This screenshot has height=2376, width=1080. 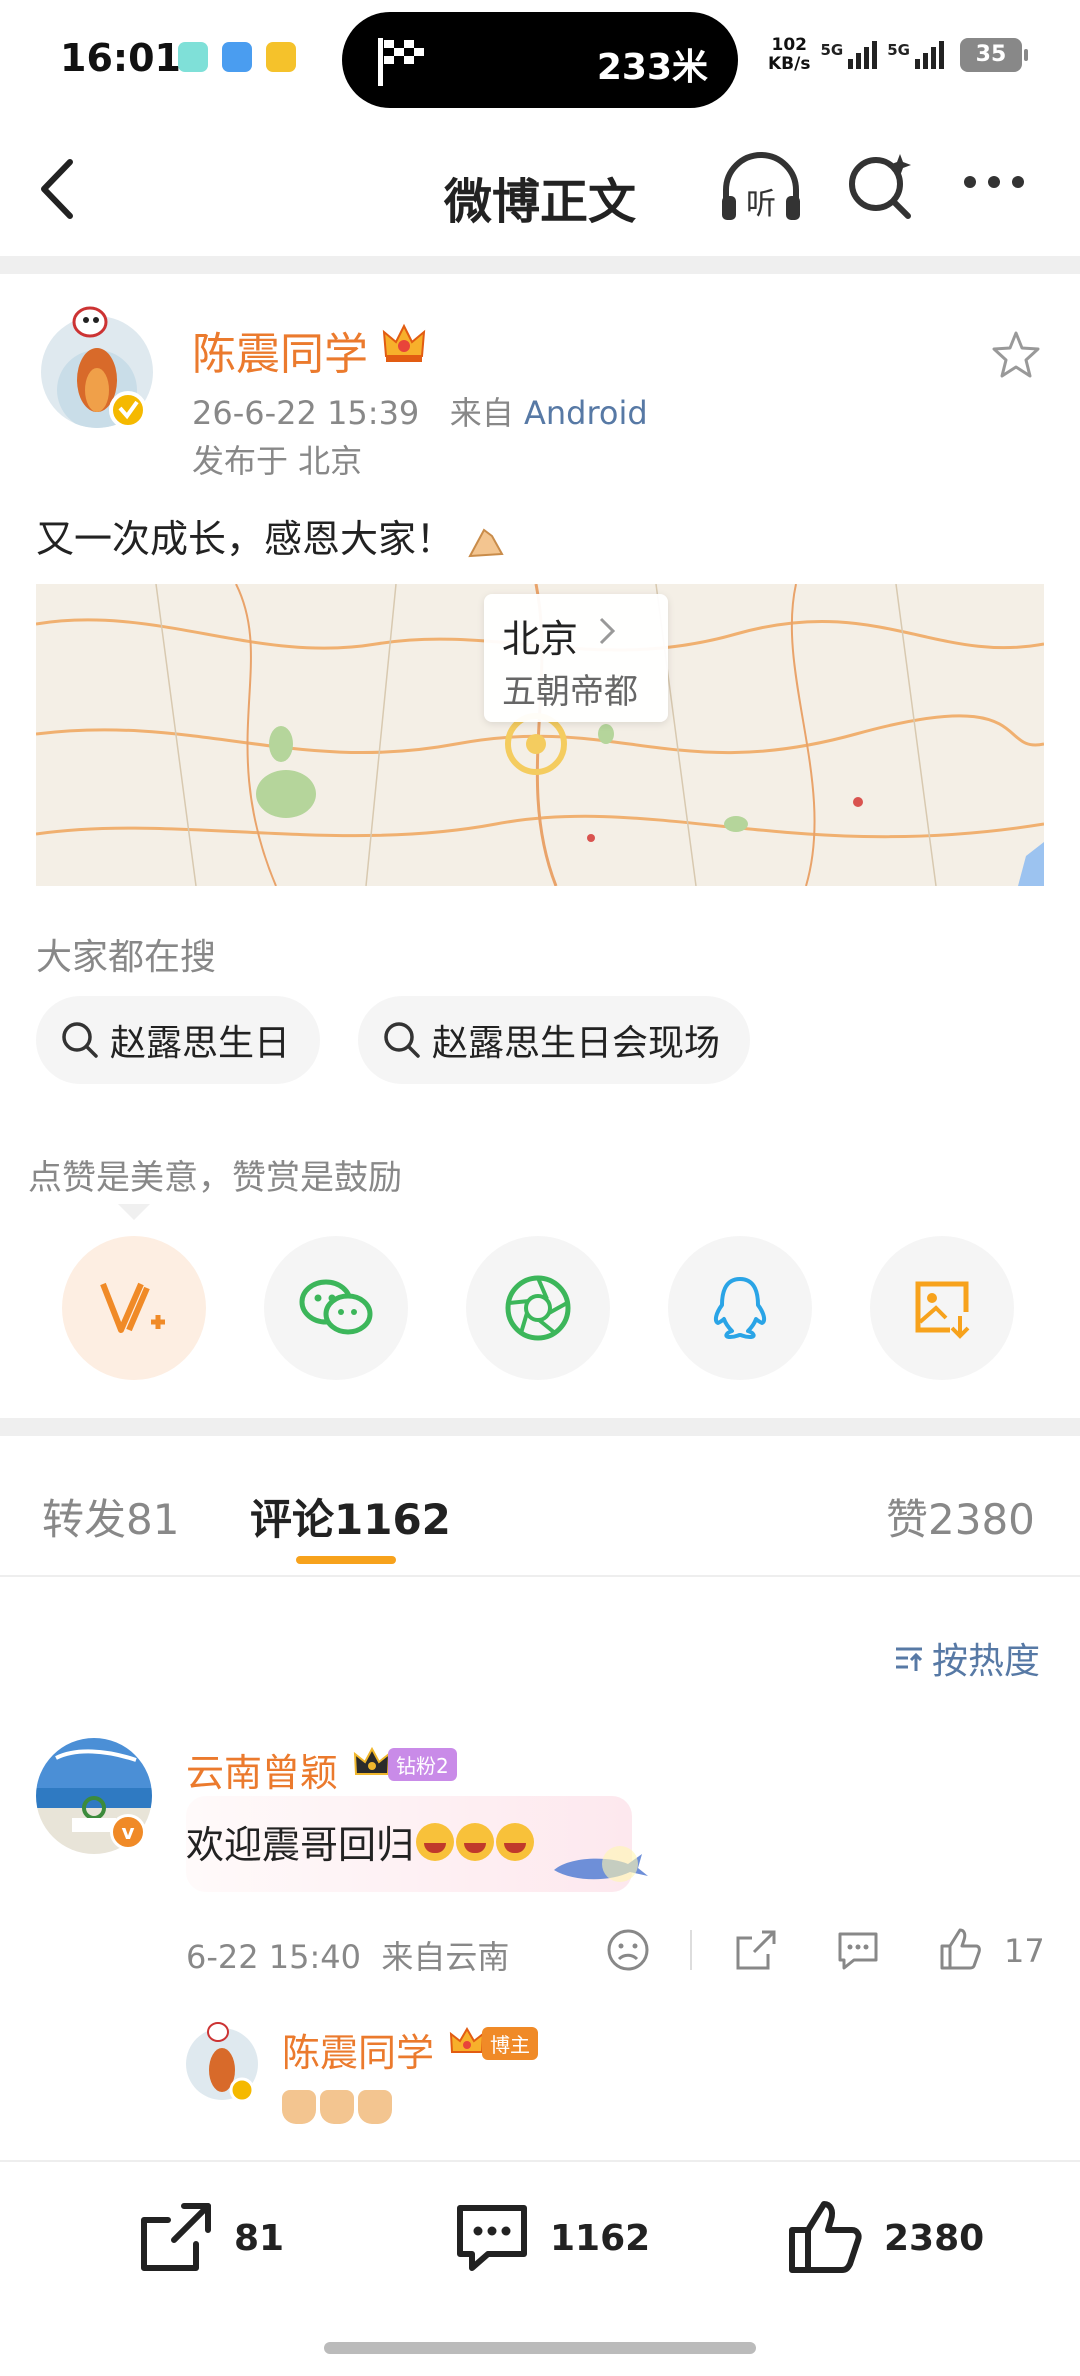 What do you see at coordinates (540, 735) in the screenshot?
I see `location-map: 北京 五朝帝都` at bounding box center [540, 735].